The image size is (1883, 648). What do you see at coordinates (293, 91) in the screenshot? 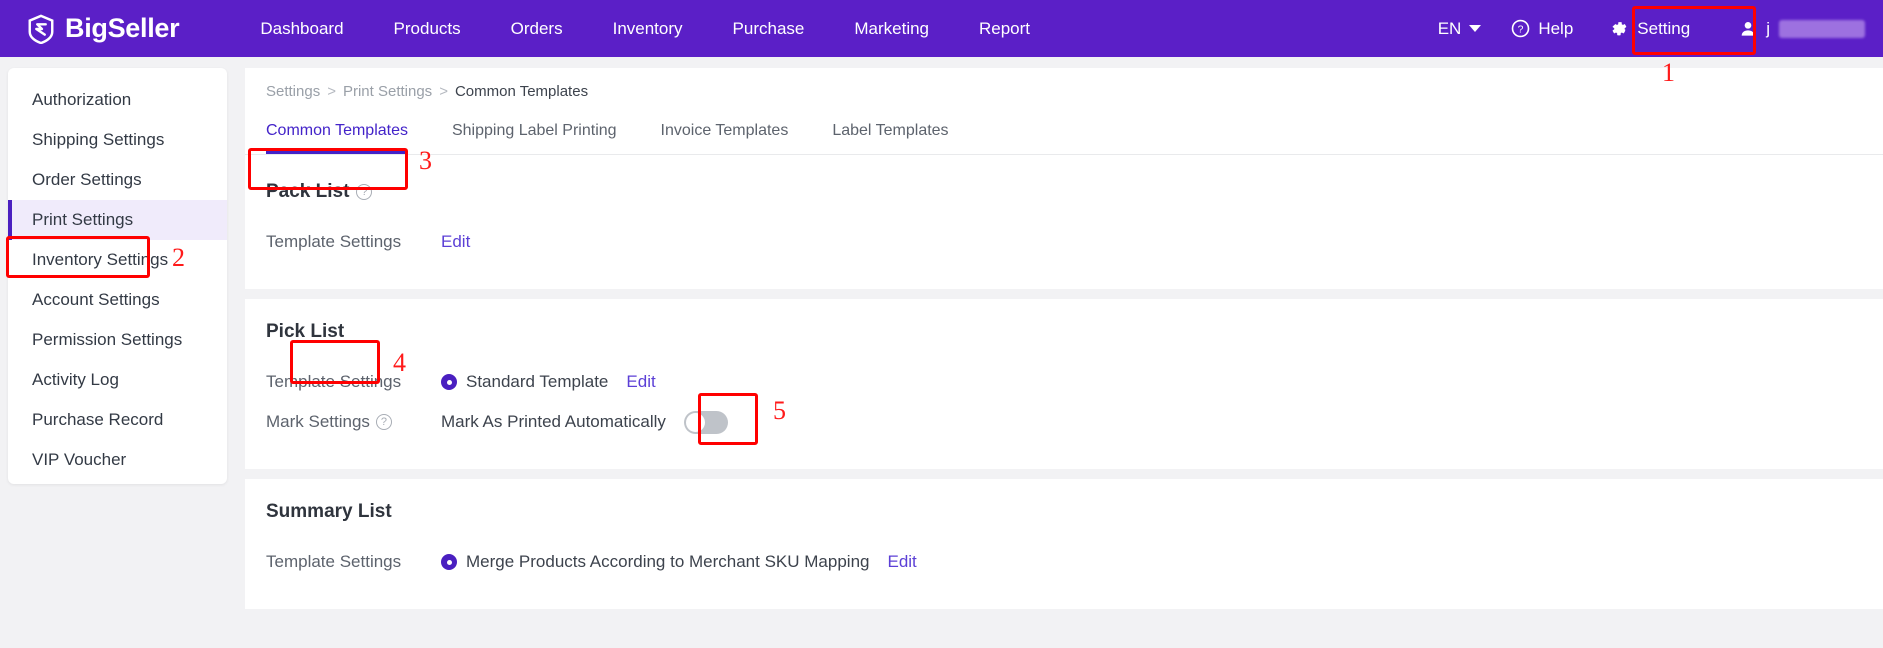
I see `breadcrumb-settings: Settings` at bounding box center [293, 91].